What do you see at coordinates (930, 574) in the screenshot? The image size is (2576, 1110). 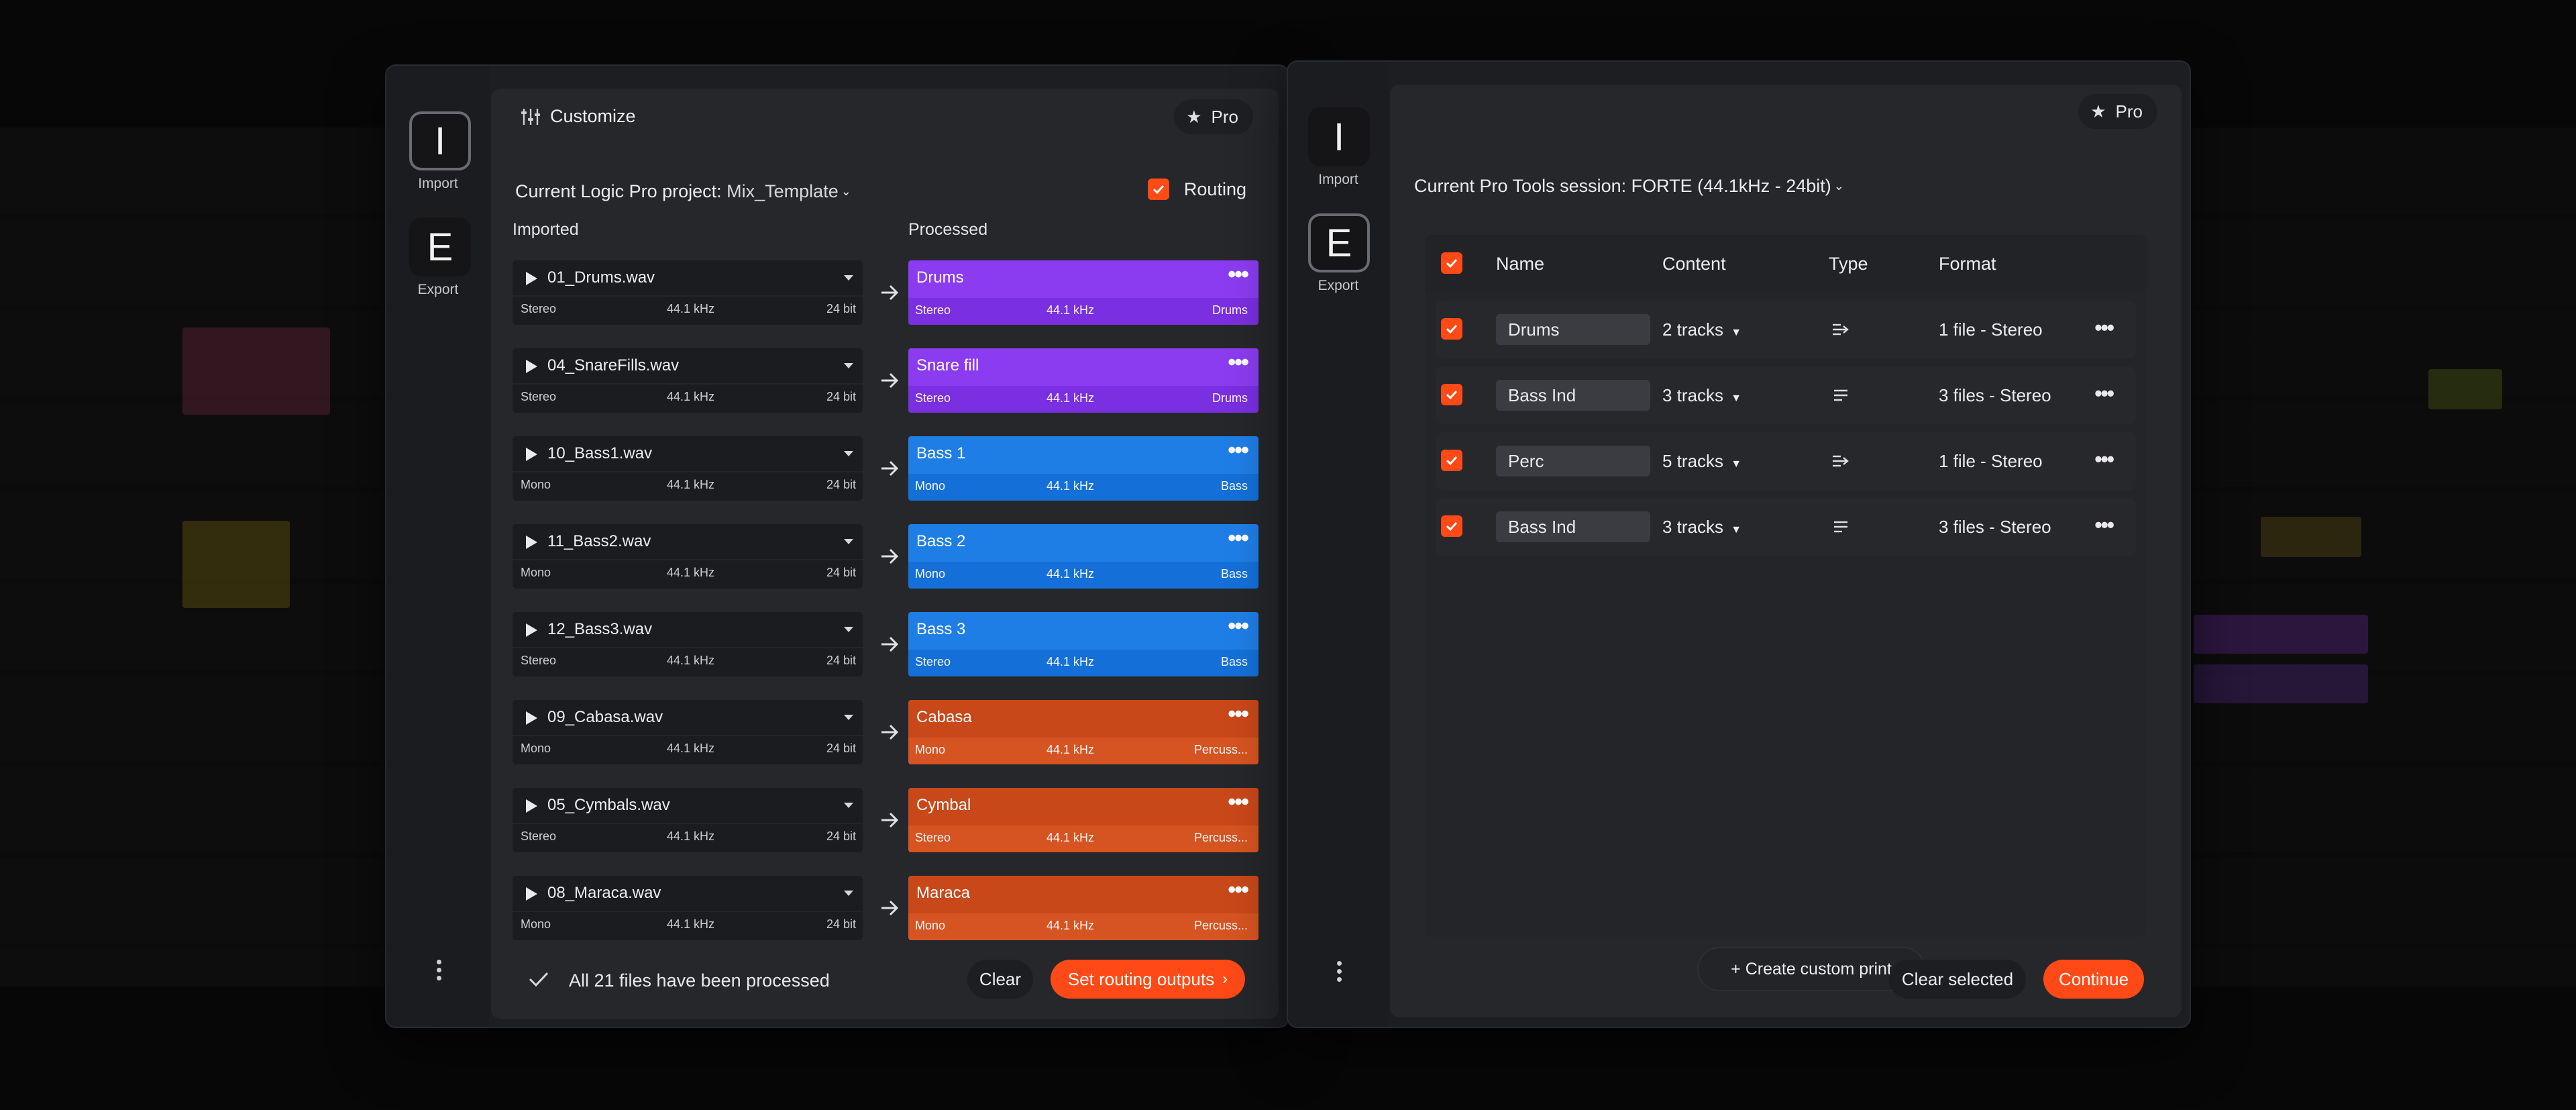 I see `processed-channels: Mono` at bounding box center [930, 574].